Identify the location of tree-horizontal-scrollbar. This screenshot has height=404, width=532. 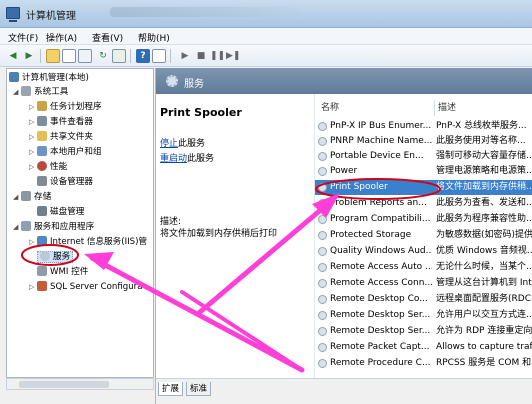
(80, 384).